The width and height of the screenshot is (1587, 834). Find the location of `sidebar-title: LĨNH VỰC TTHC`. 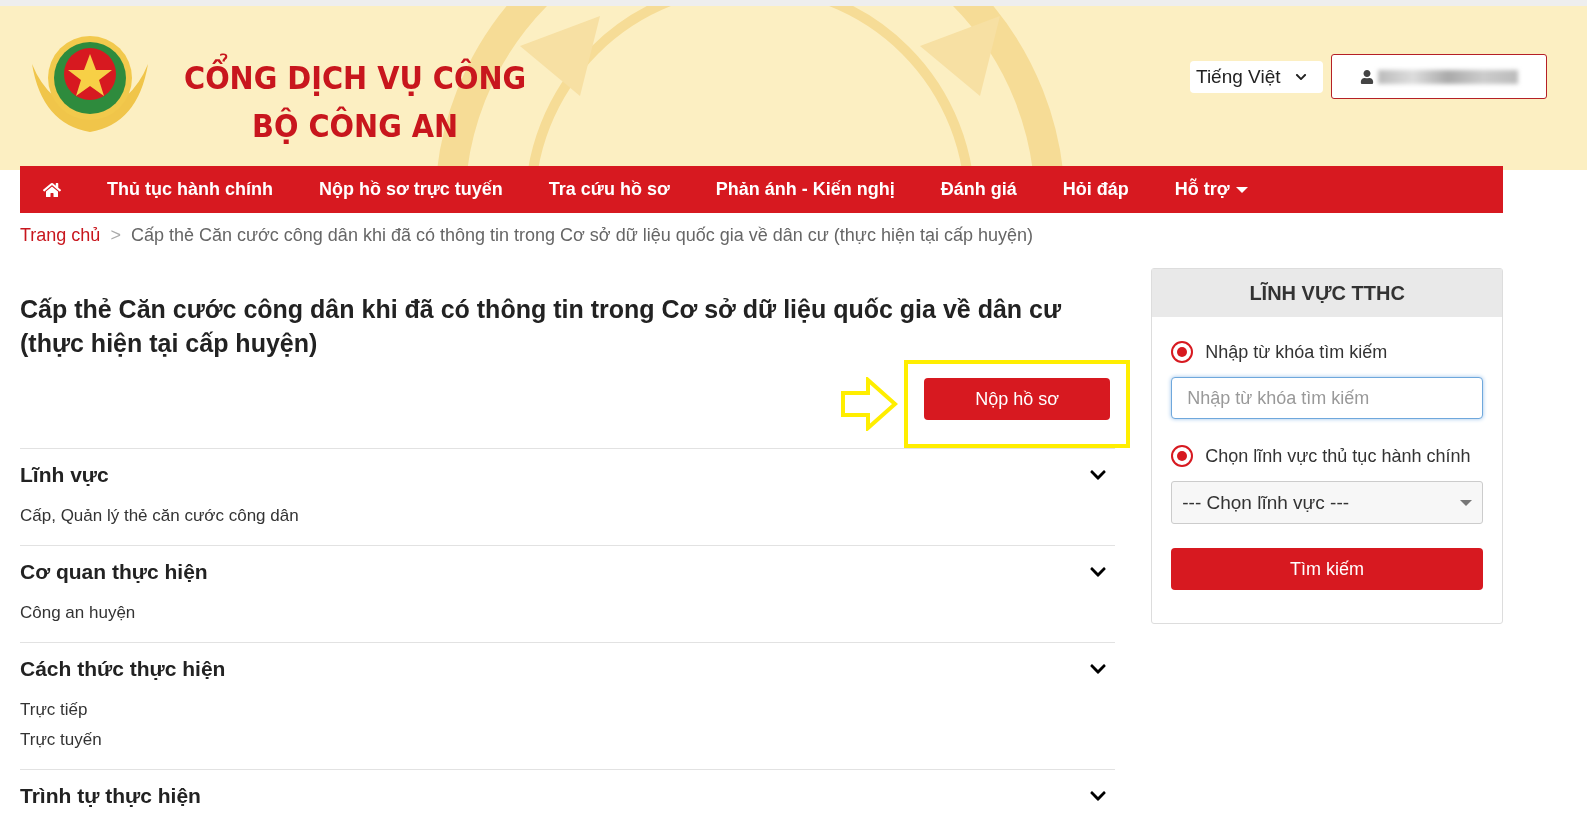

sidebar-title: LĨNH VỰC TTHC is located at coordinates (1327, 293).